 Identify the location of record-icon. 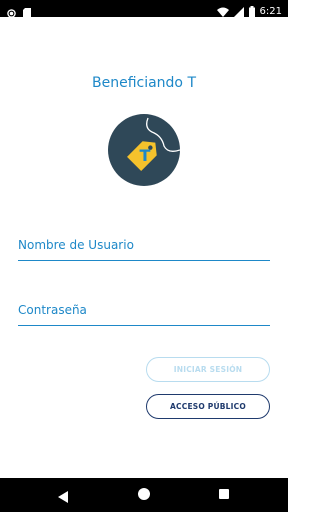
(11, 12).